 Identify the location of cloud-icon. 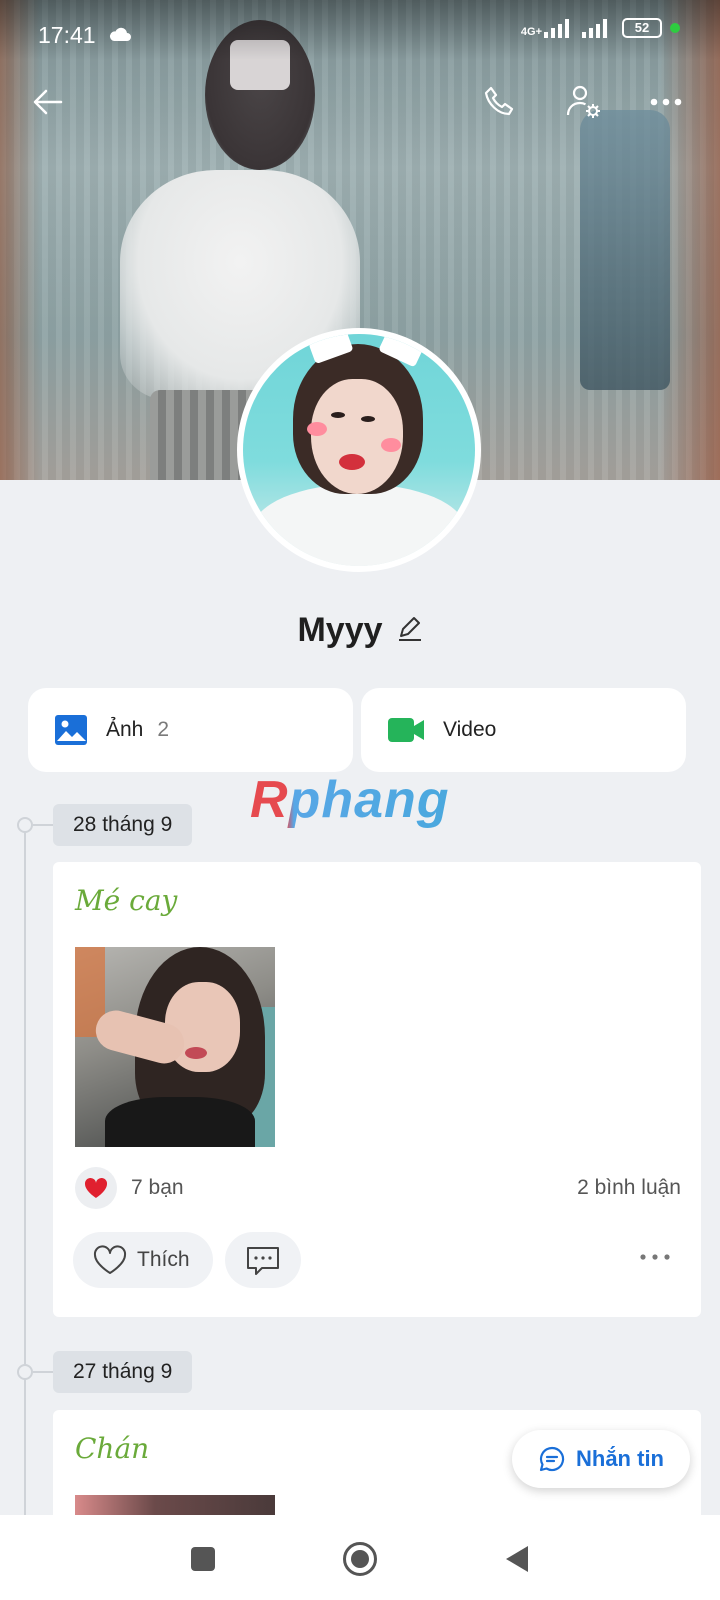
(120, 35).